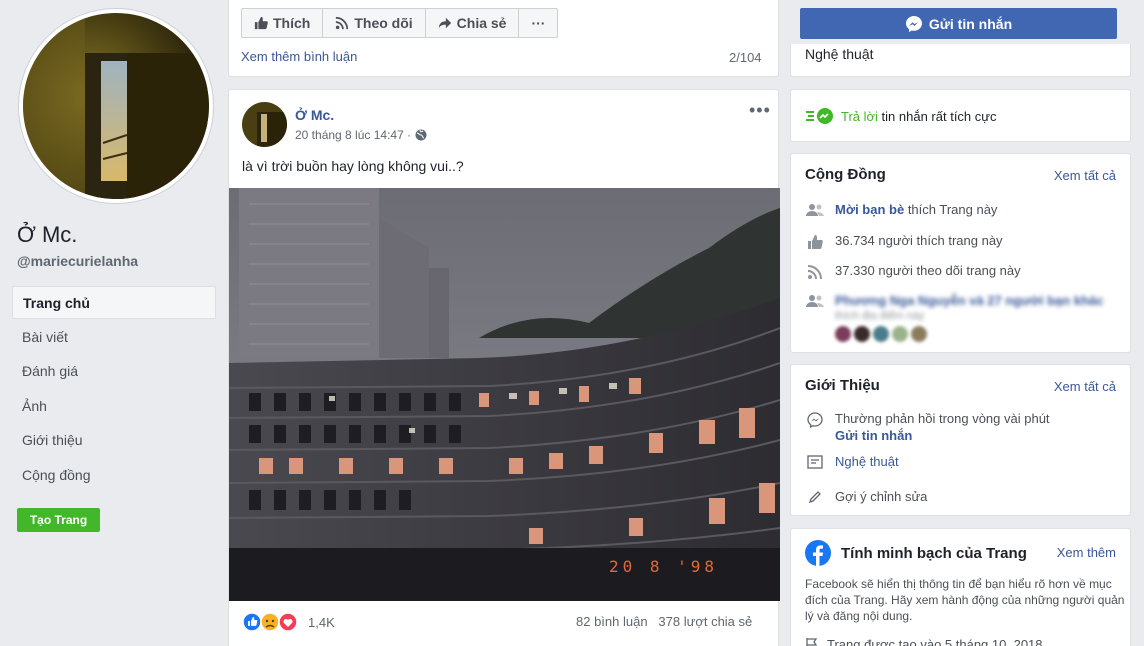 The image size is (1144, 646). I want to click on friends-icon, so click(815, 301).